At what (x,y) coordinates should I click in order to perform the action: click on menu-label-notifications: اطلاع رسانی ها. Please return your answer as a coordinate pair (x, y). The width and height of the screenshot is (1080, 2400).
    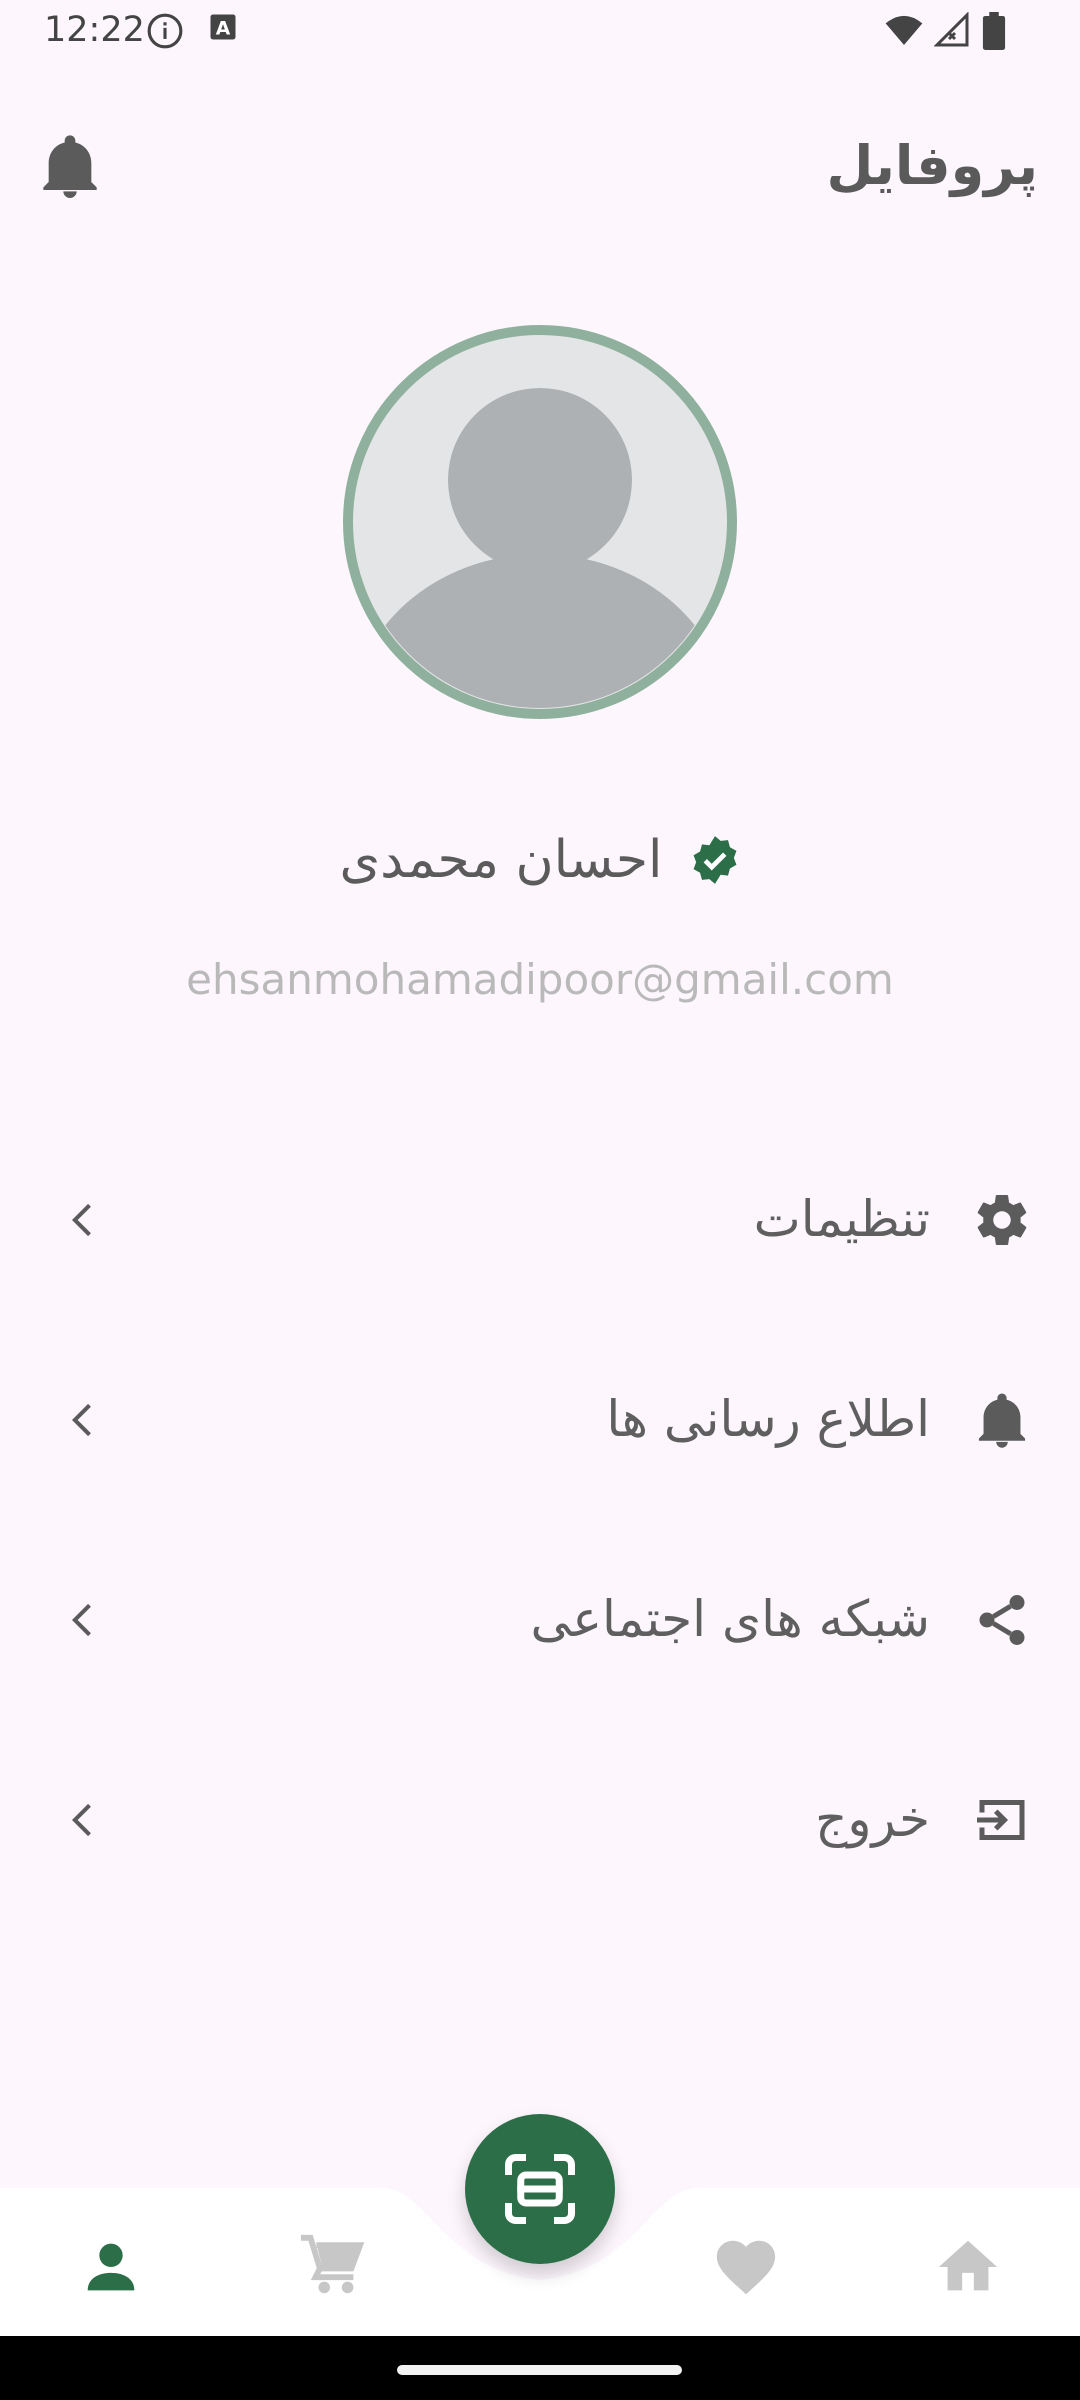
    Looking at the image, I should click on (768, 1419).